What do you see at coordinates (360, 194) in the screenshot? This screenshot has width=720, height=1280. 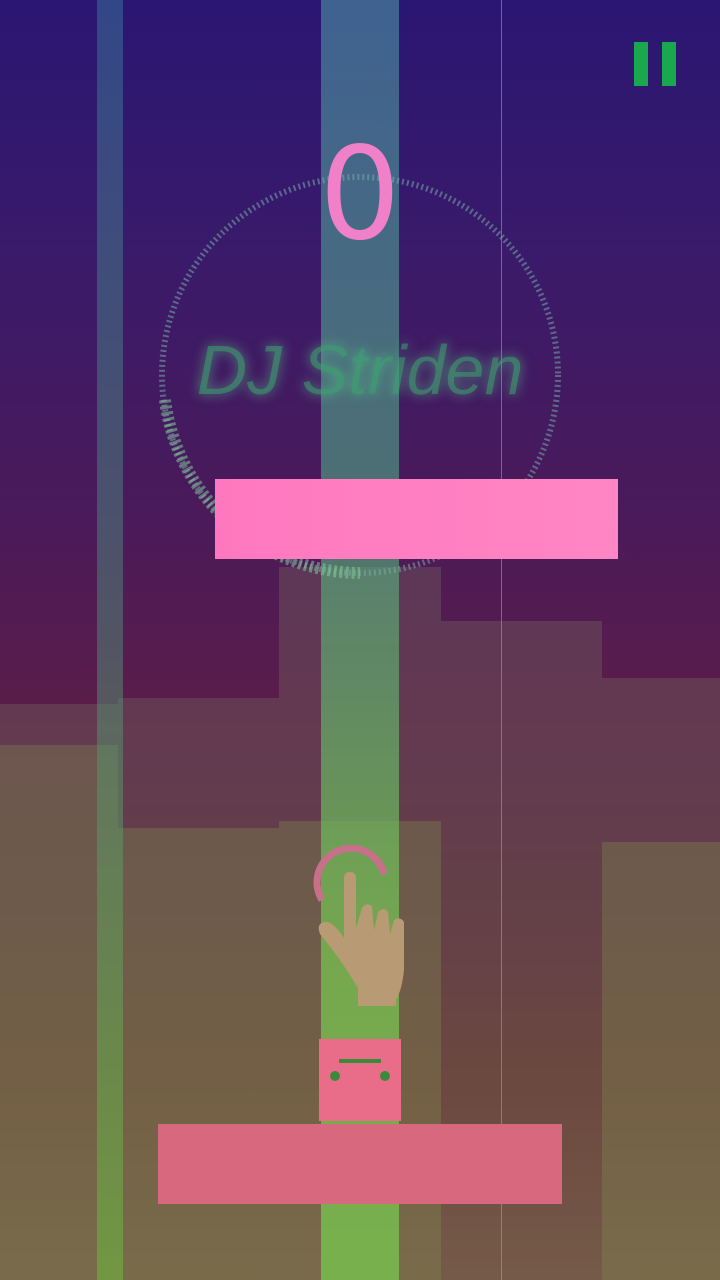 I see `score-counter: 0` at bounding box center [360, 194].